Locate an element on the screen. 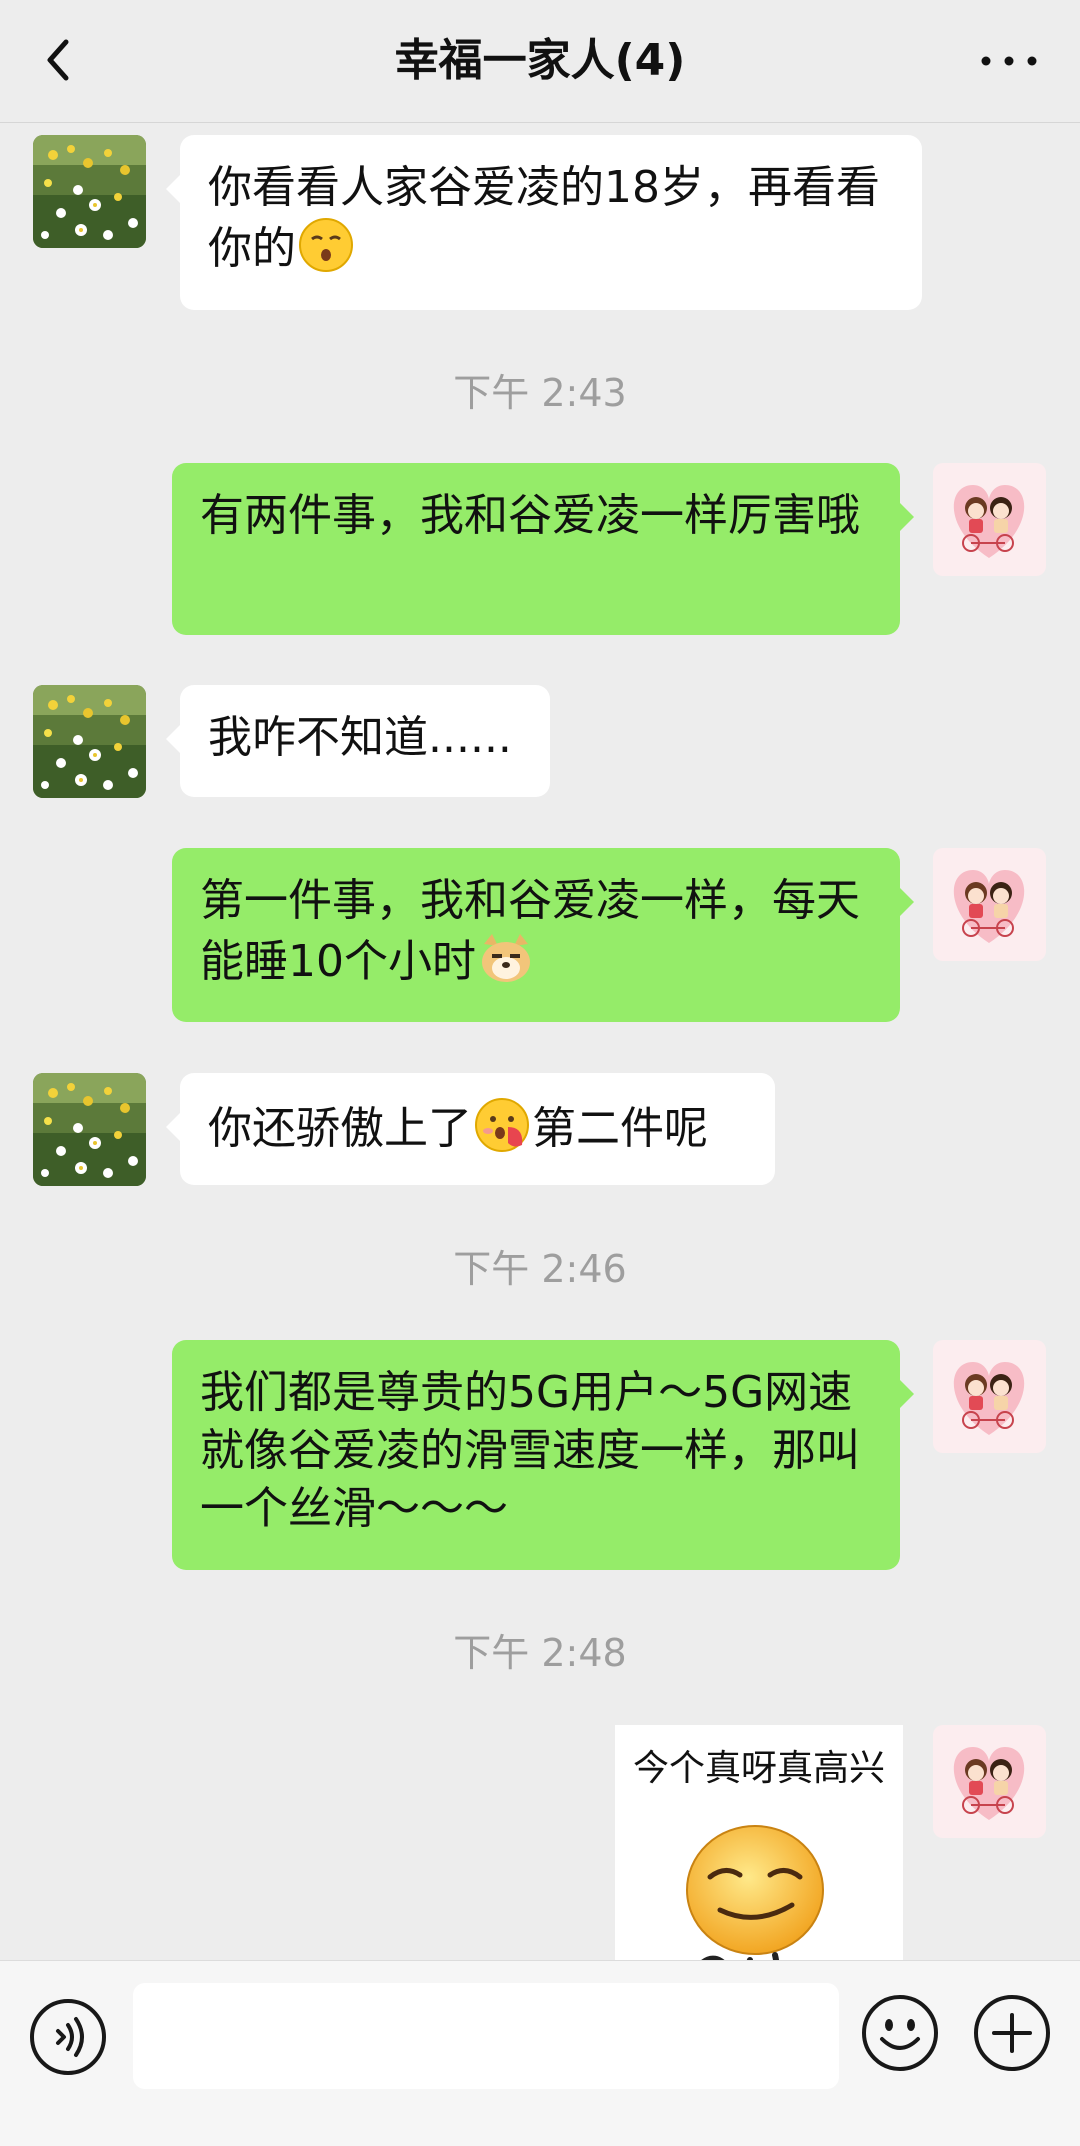  ellipsis-icon is located at coordinates (1009, 61).